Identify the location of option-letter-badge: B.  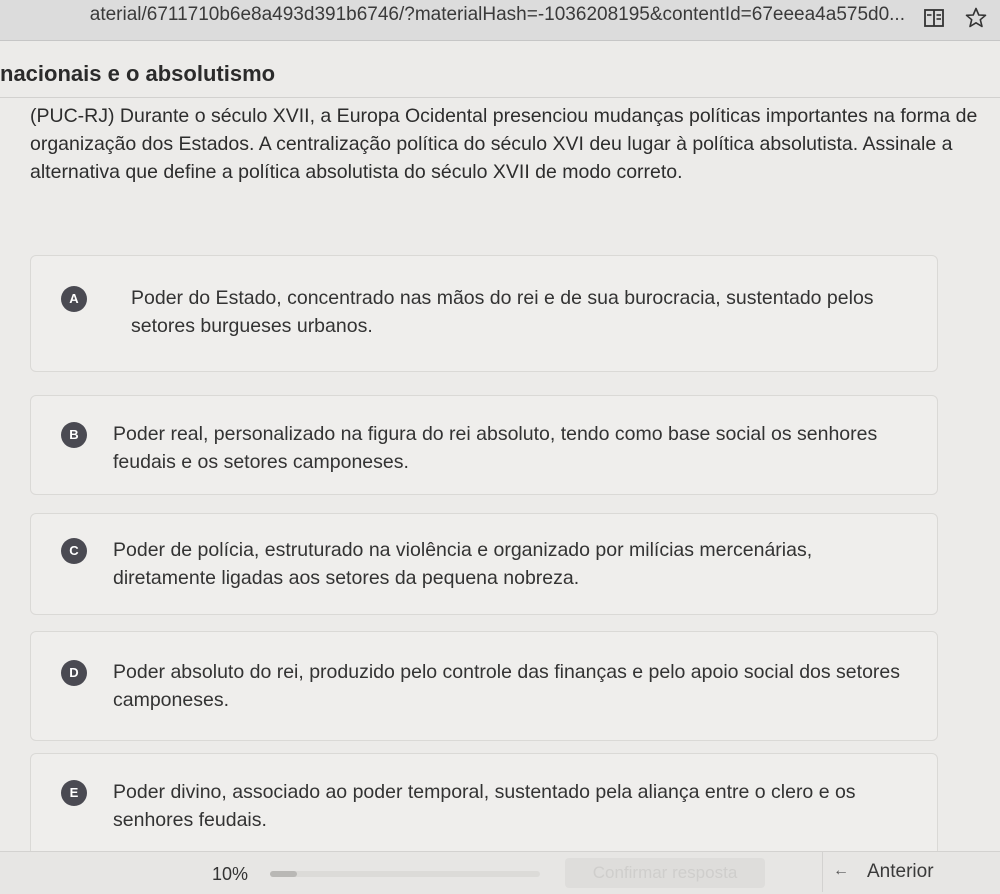
(74, 435).